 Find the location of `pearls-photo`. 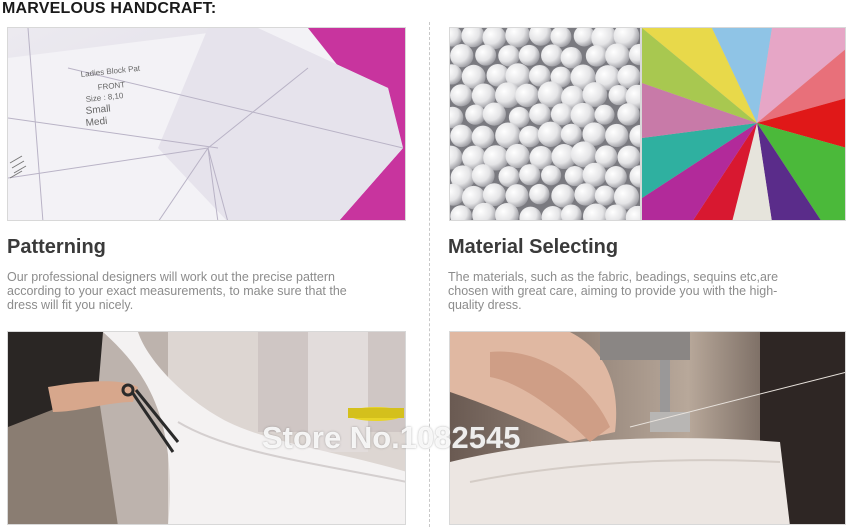

pearls-photo is located at coordinates (545, 124).